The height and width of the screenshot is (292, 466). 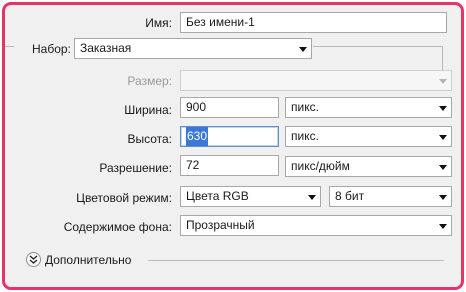 What do you see at coordinates (196, 107) in the screenshot?
I see `width-value: 900` at bounding box center [196, 107].